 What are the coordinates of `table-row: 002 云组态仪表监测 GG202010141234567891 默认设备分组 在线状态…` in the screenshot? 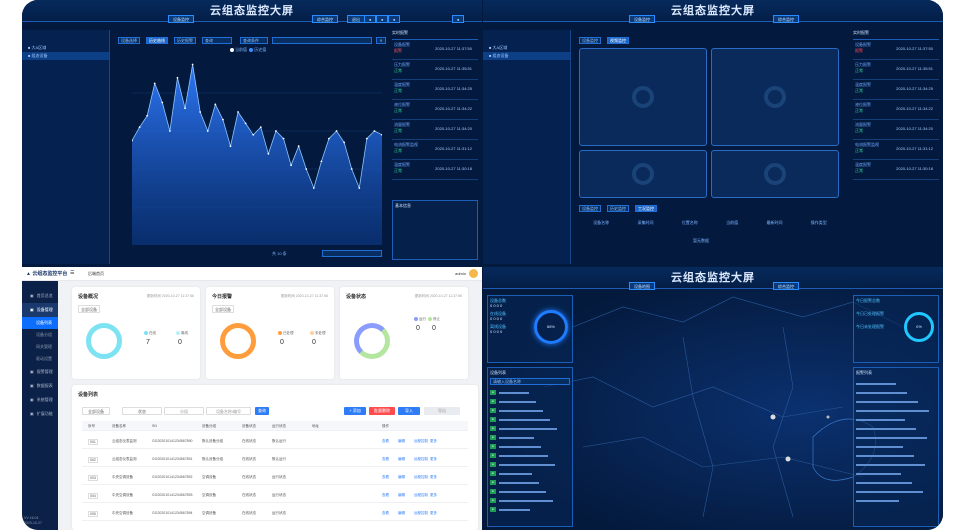 It's located at (275, 459).